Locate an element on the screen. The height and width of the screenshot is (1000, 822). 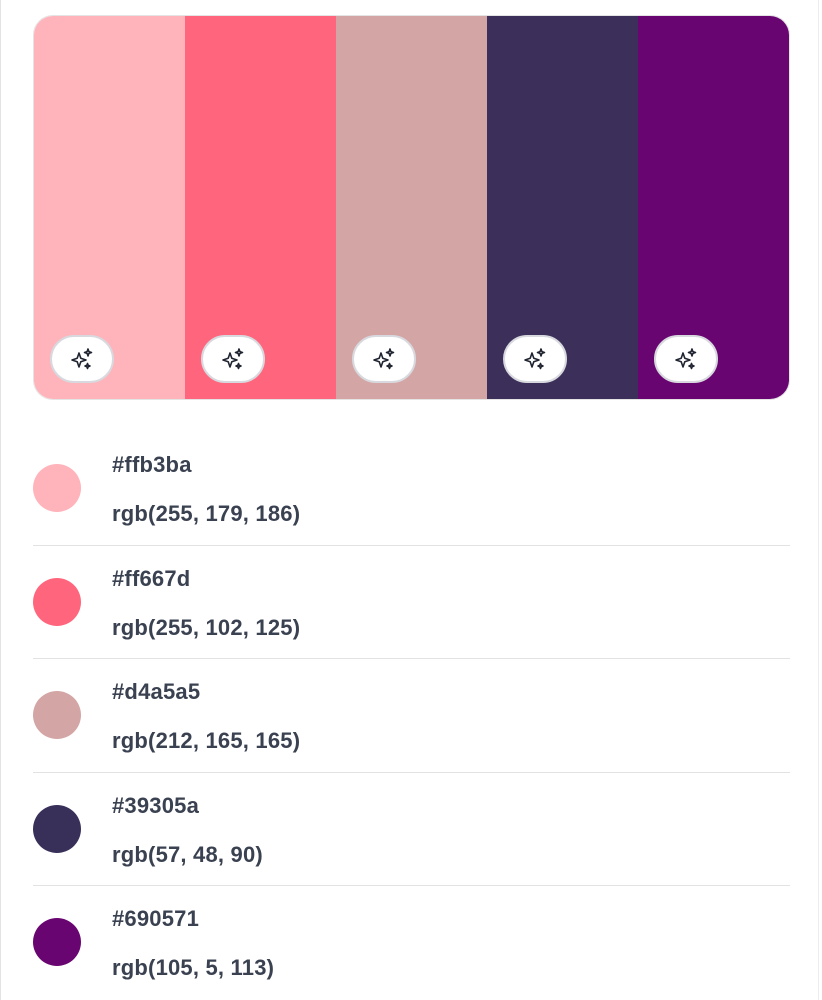
list-item: #690571 rgb(105, 5, 113) is located at coordinates (411, 943).